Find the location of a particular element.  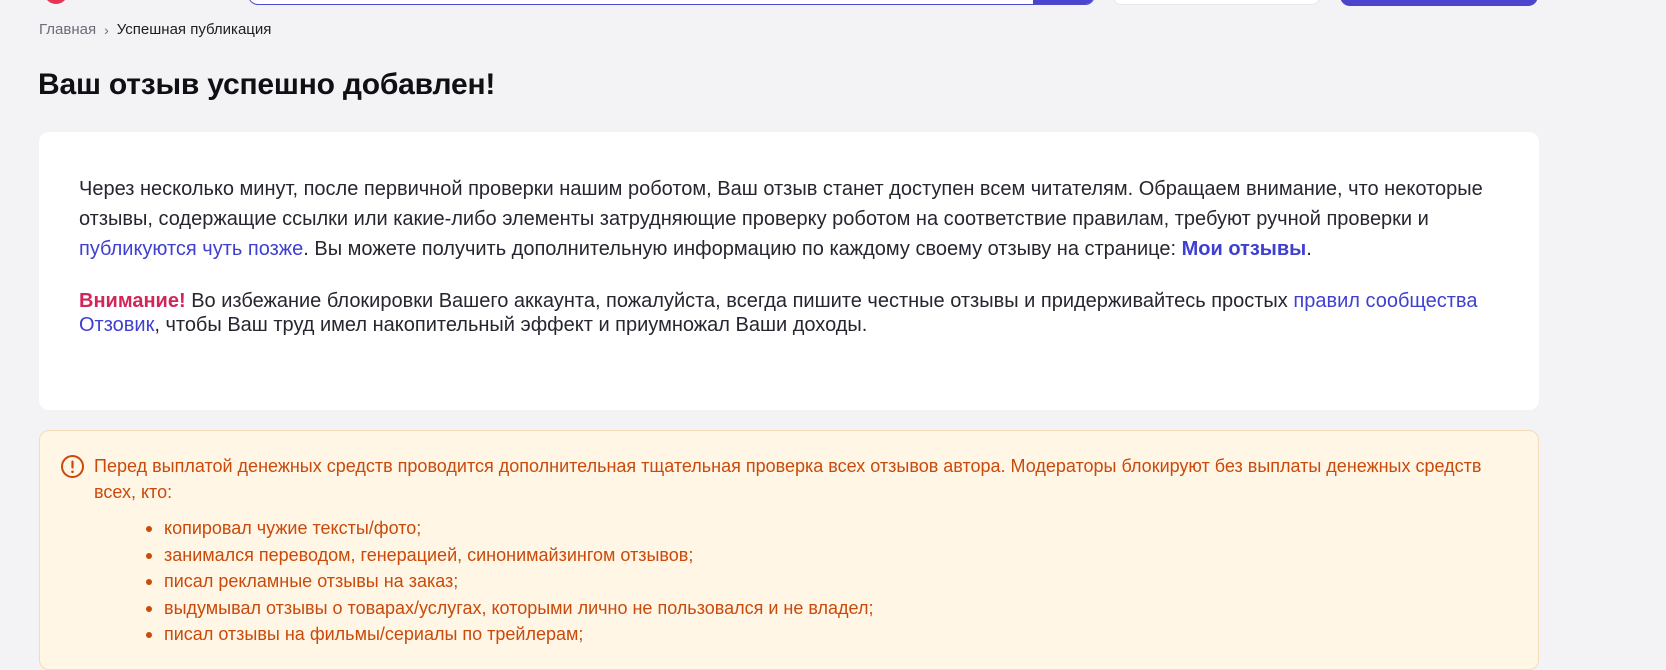

header-action-button is located at coordinates (1439, 3).